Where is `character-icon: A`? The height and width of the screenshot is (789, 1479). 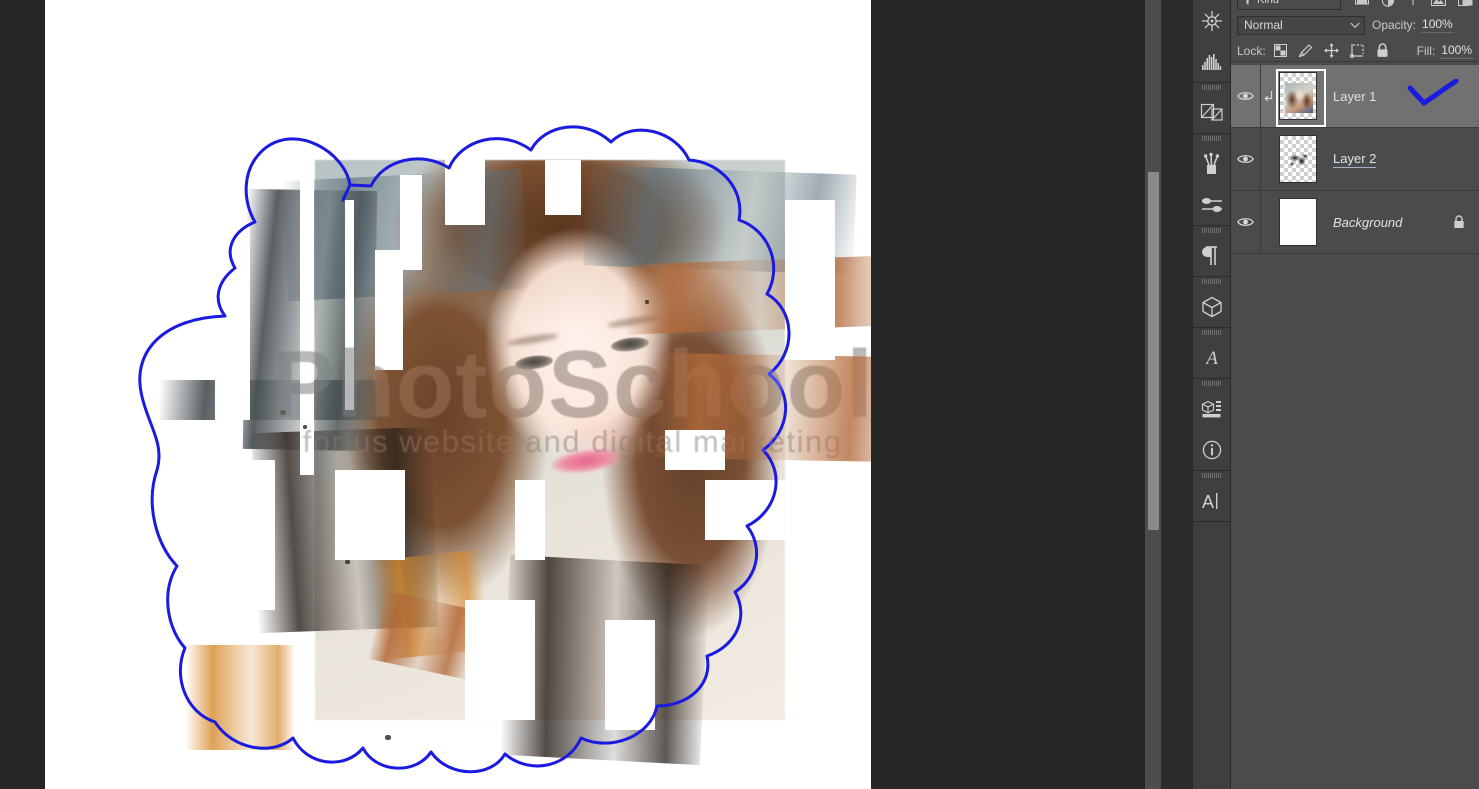
character-icon: A is located at coordinates (1211, 500).